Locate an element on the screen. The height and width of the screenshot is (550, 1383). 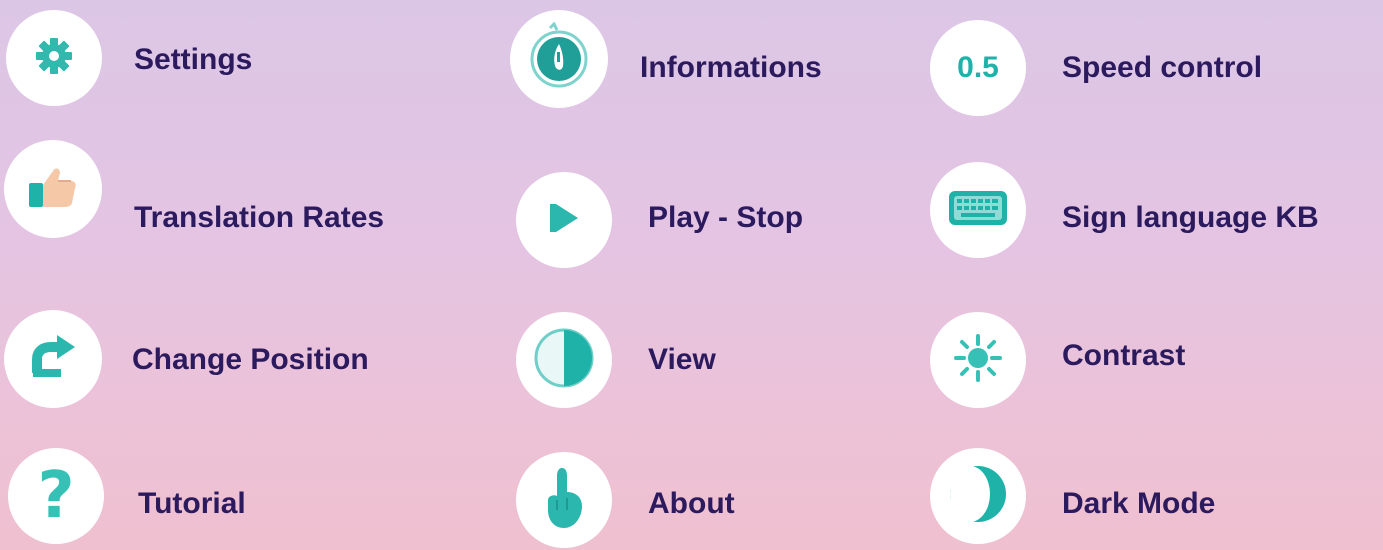
tutorial-button: ? is located at coordinates (56, 496).